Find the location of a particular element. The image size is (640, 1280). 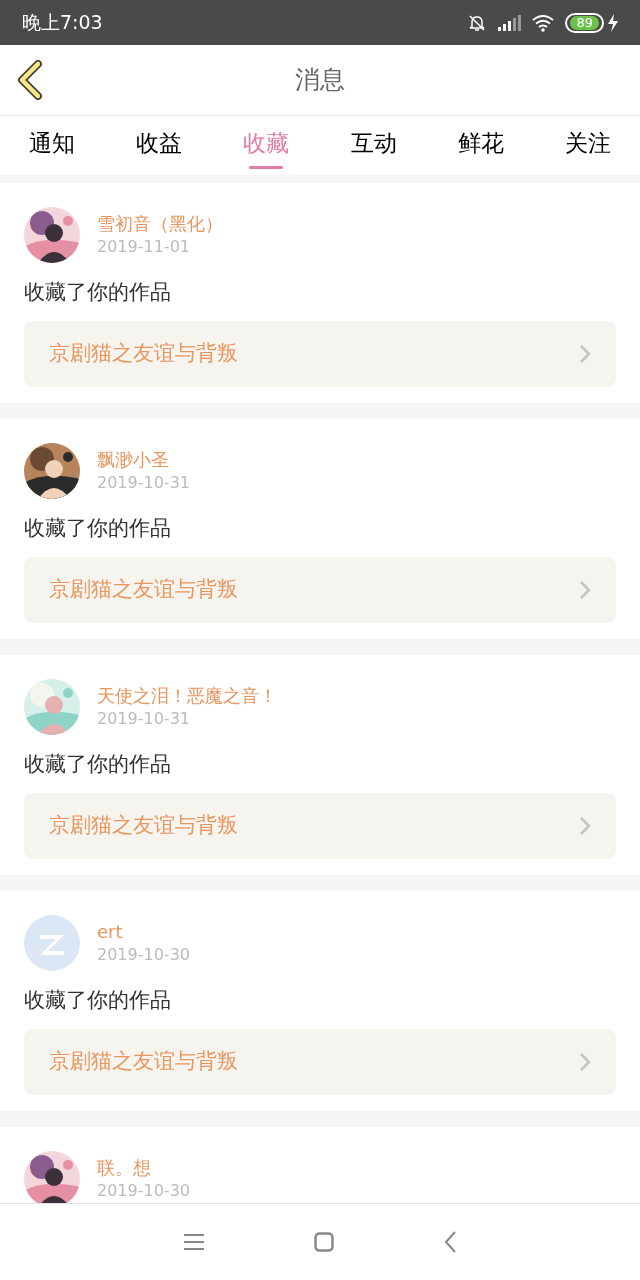

back-icon is located at coordinates (450, 1242).